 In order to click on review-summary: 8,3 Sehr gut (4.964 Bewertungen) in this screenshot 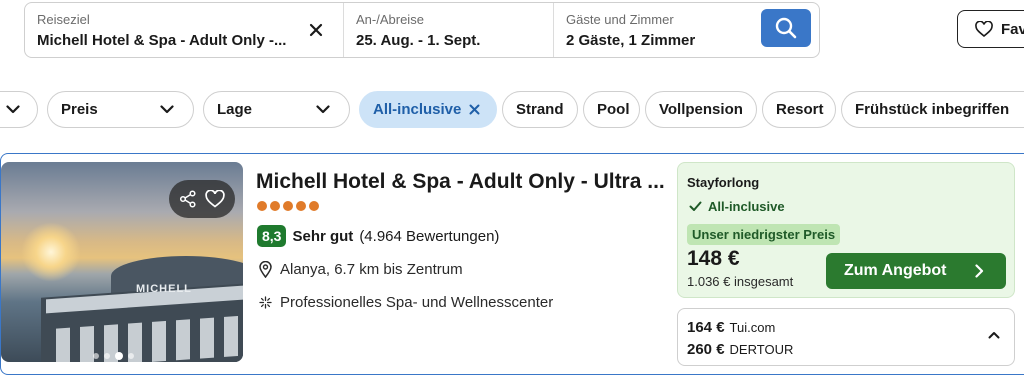, I will do `click(378, 236)`.